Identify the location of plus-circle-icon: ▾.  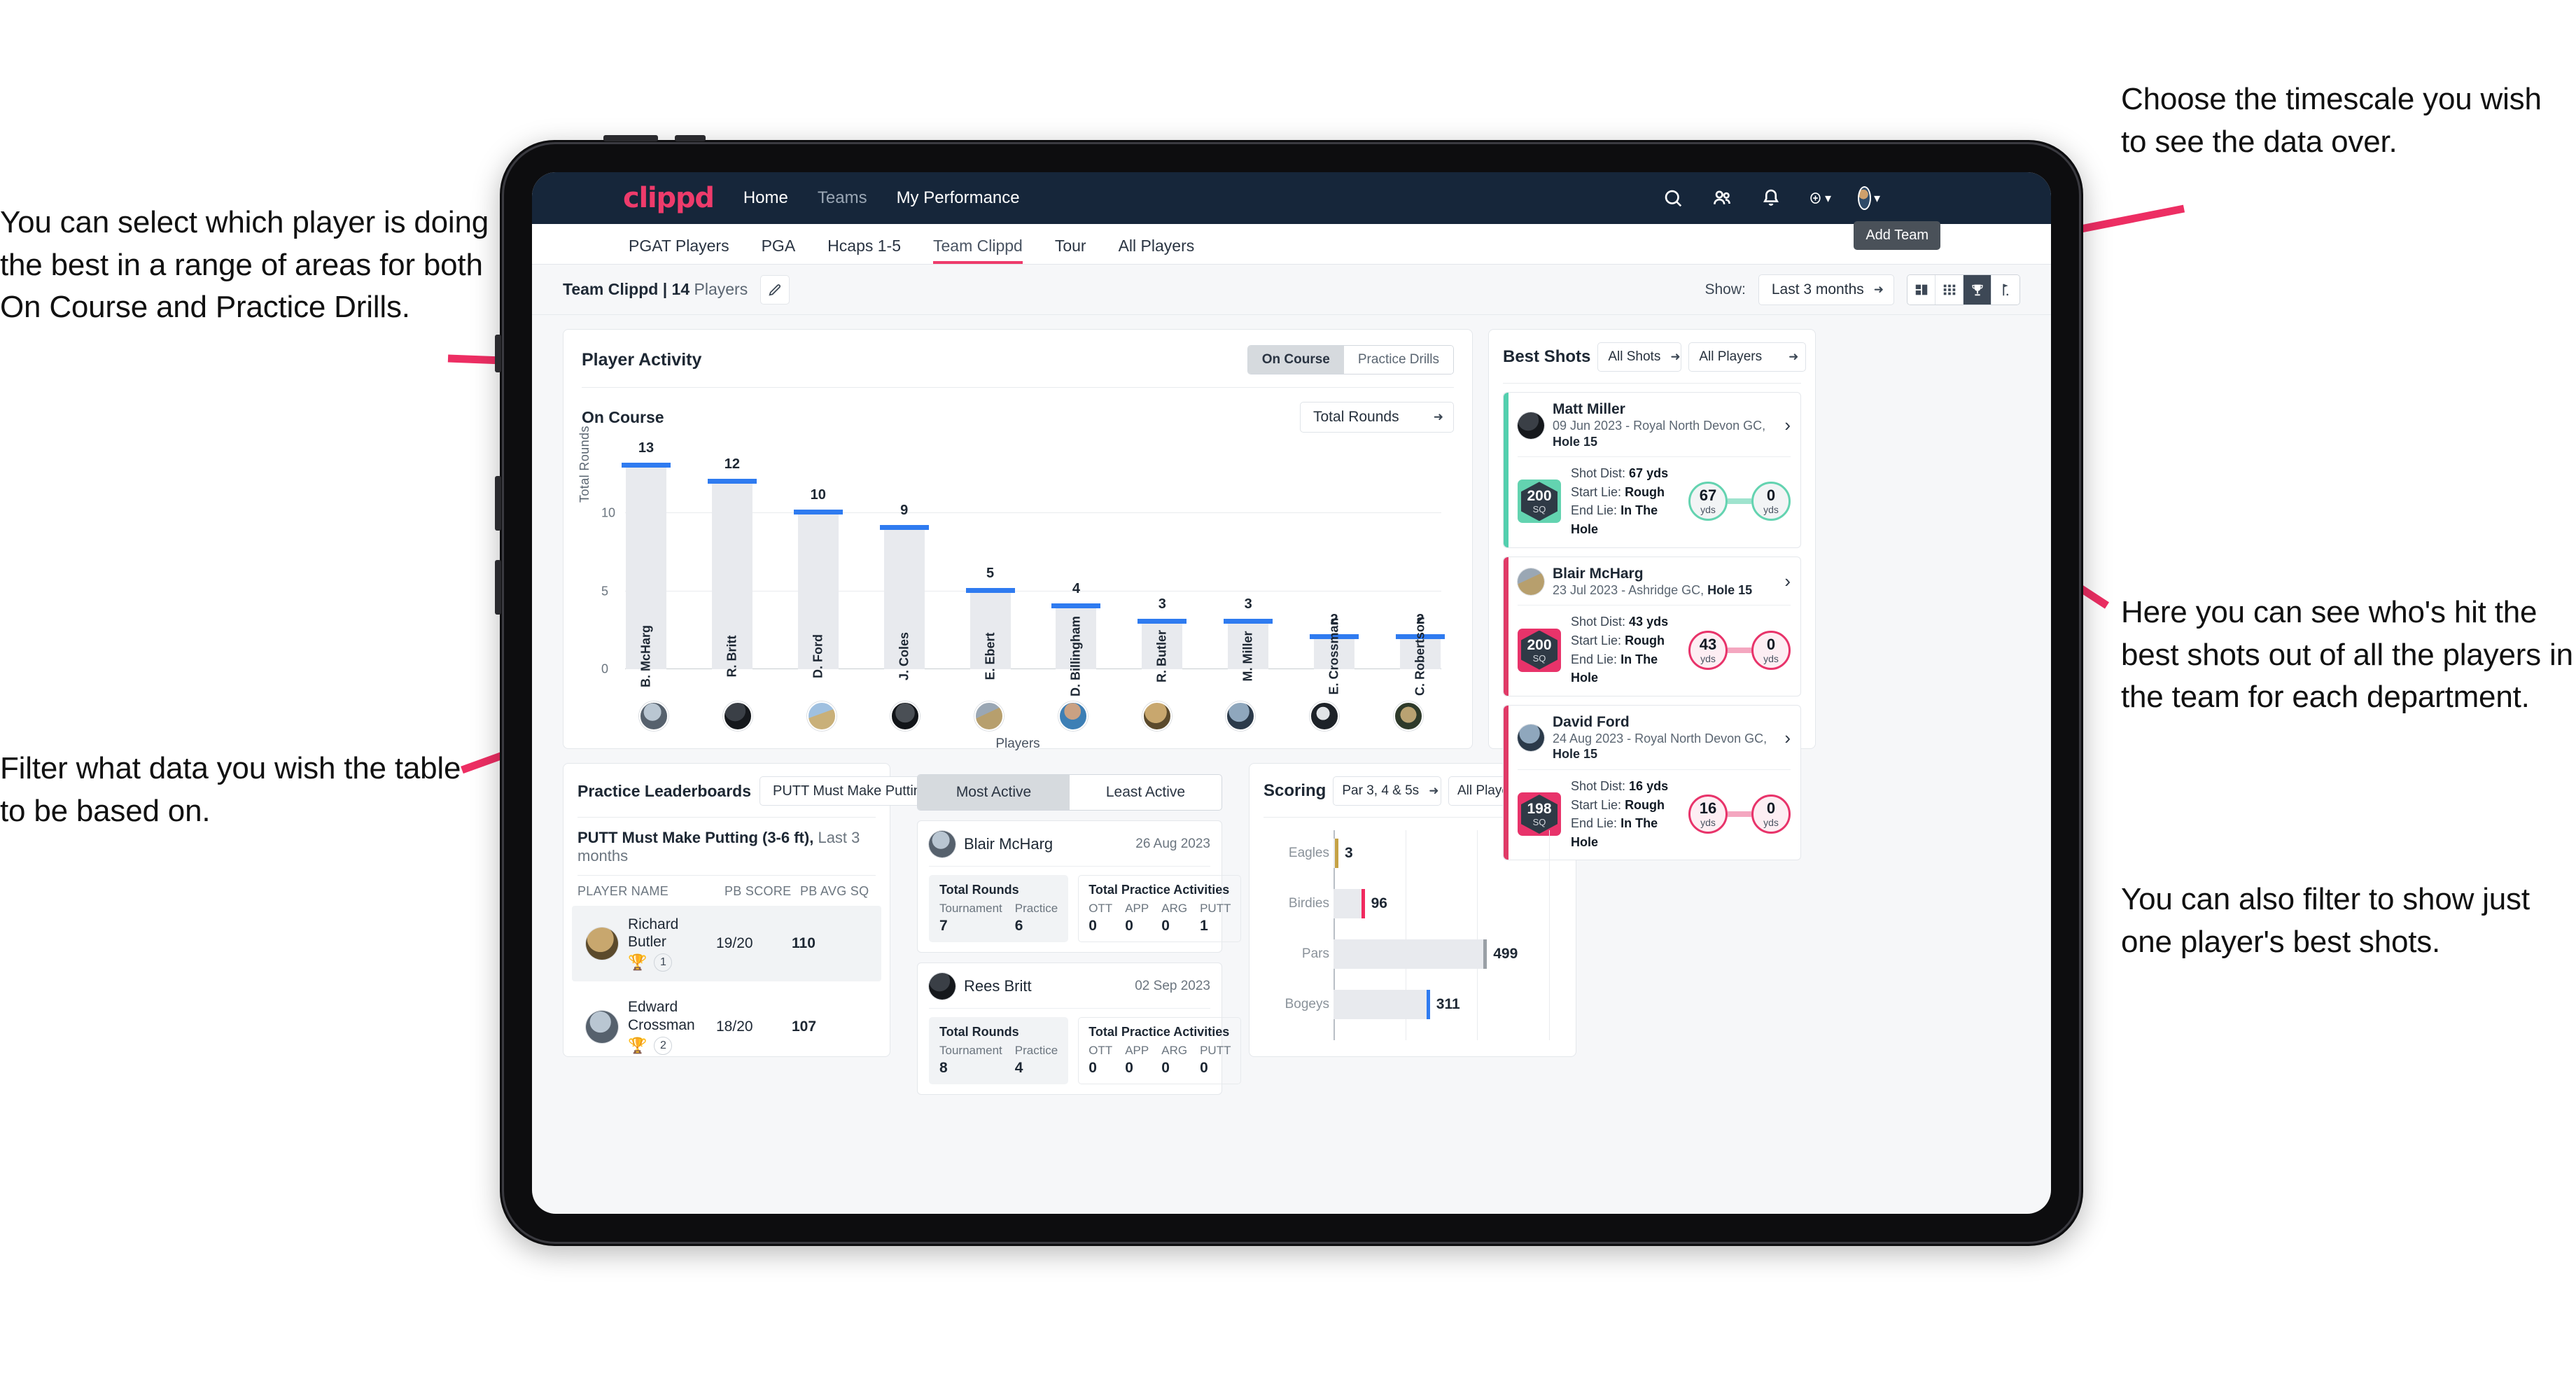
(1820, 198).